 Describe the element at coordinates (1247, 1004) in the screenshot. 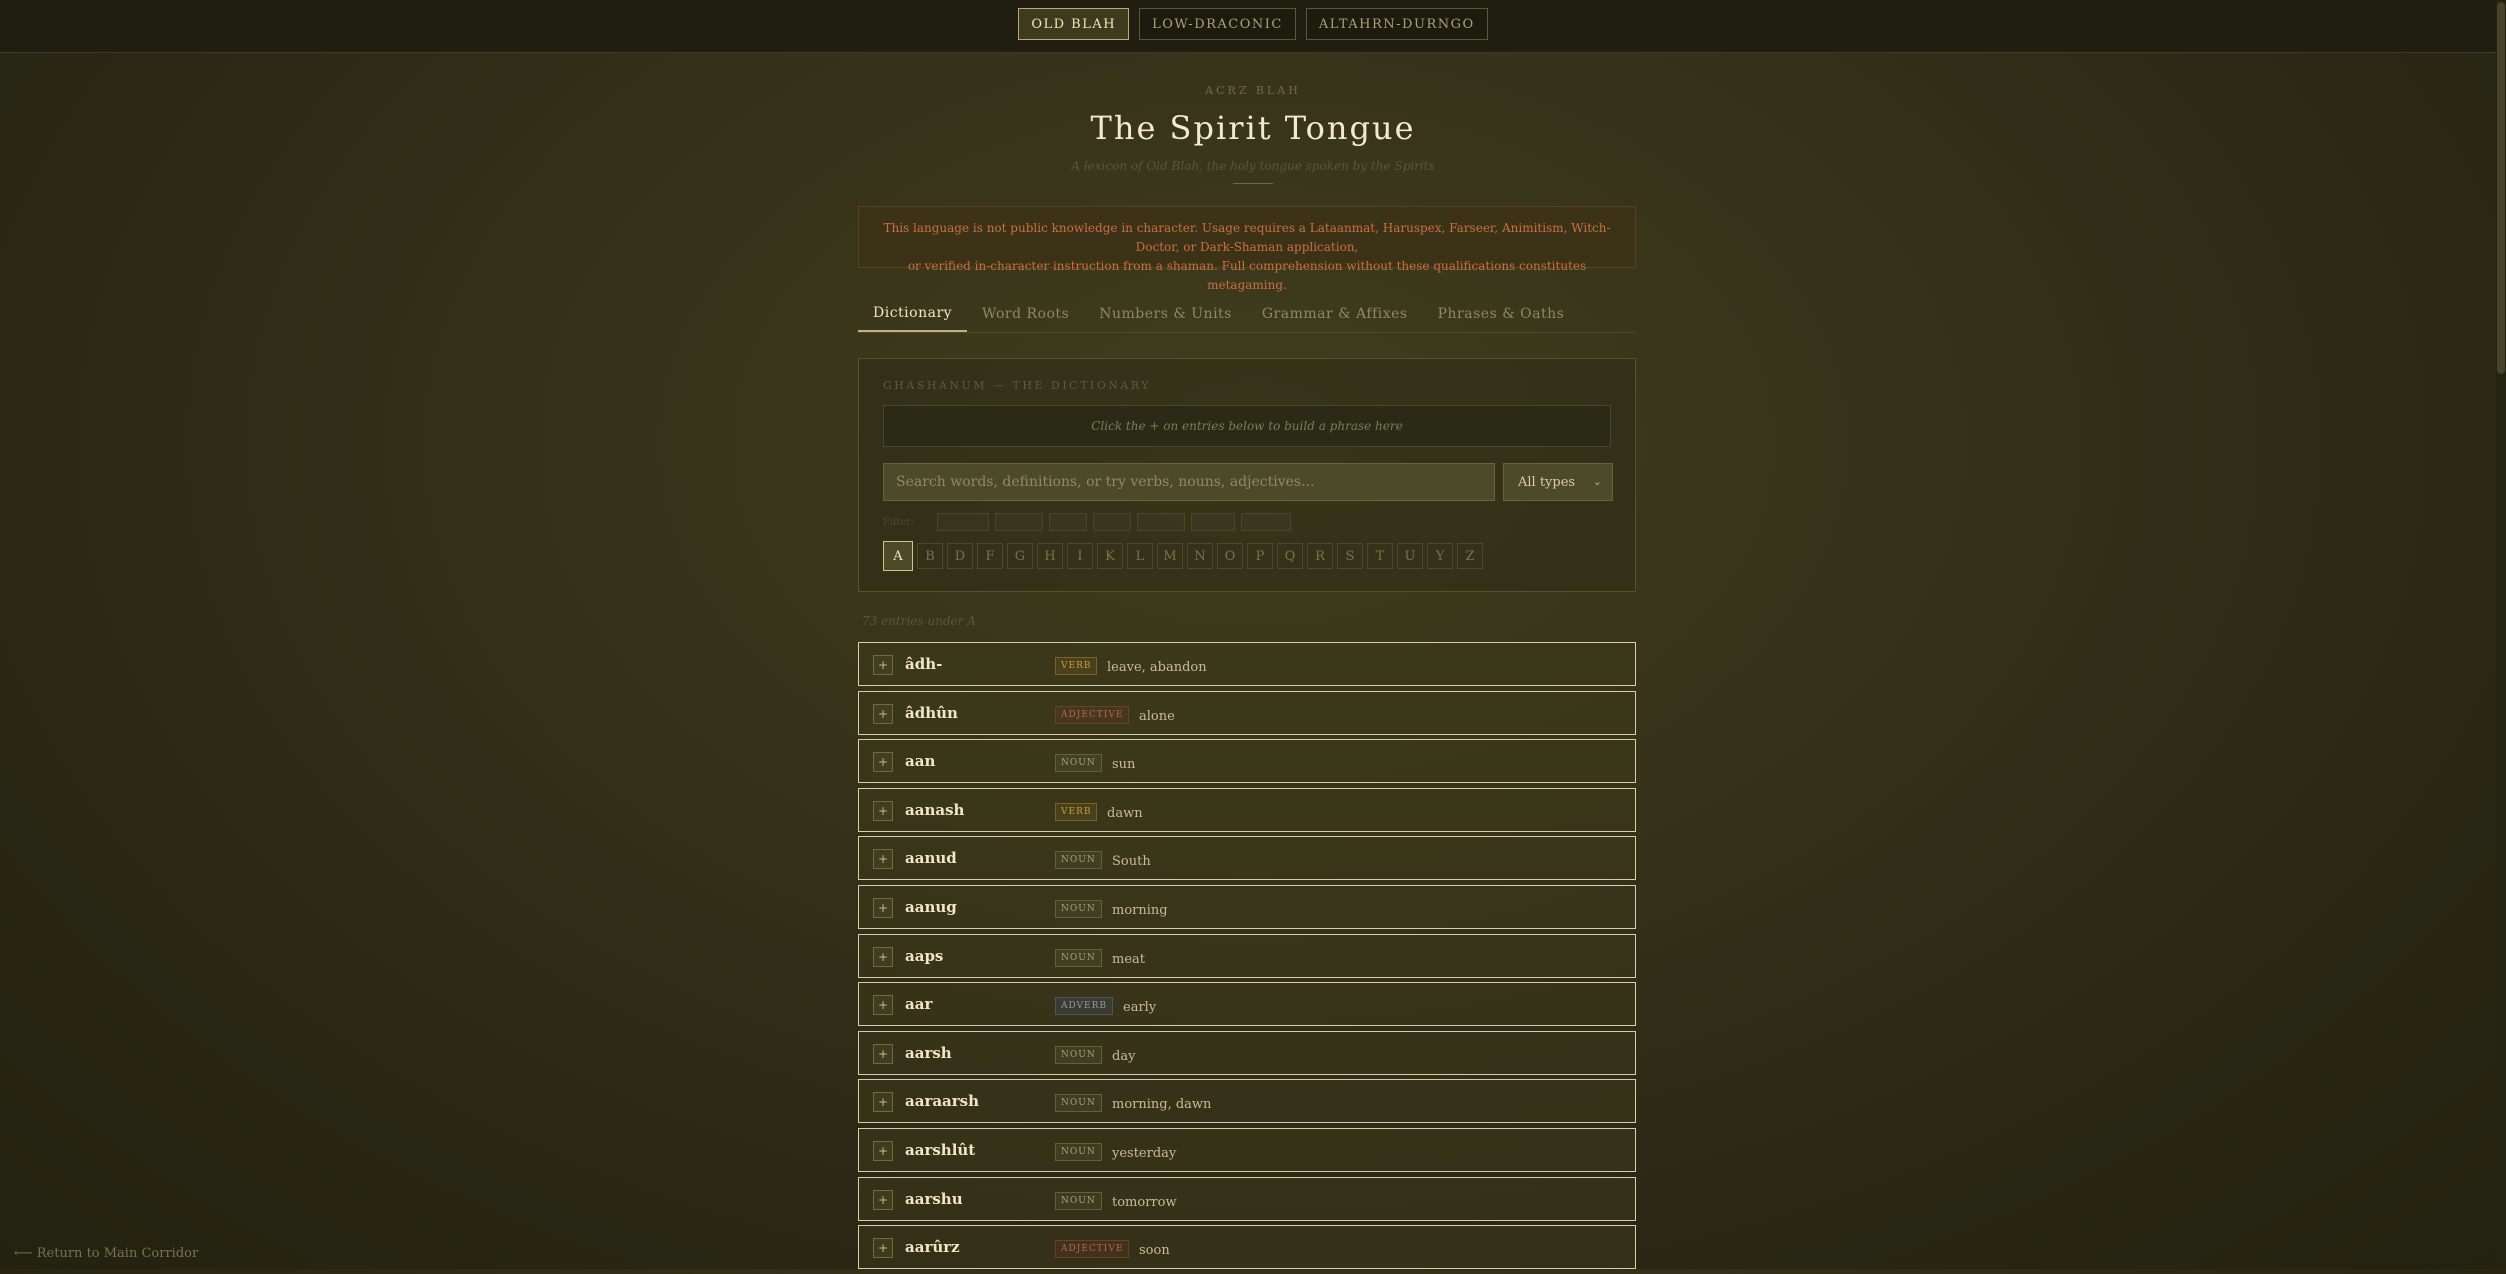

I see `dictionary-entry: + aar ADVERB early` at that location.